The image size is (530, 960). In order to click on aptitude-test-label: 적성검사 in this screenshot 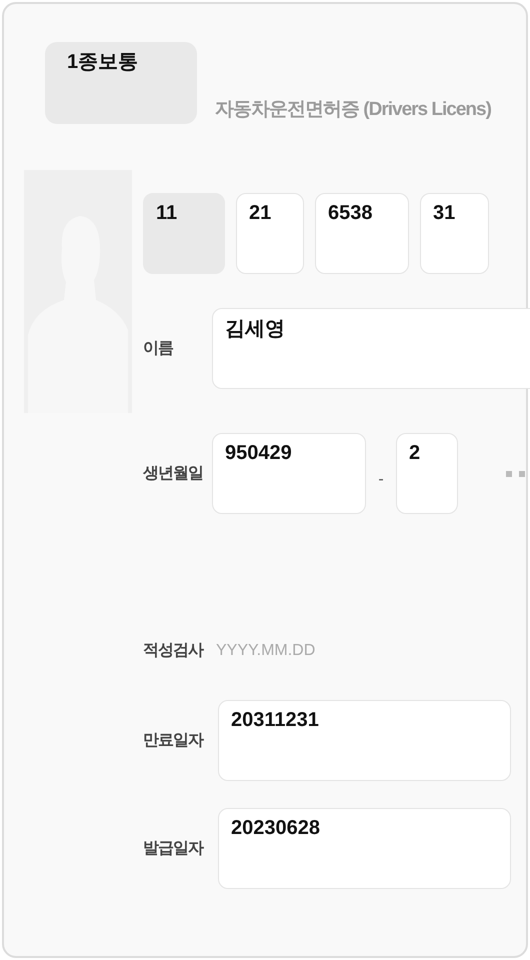, I will do `click(173, 651)`.